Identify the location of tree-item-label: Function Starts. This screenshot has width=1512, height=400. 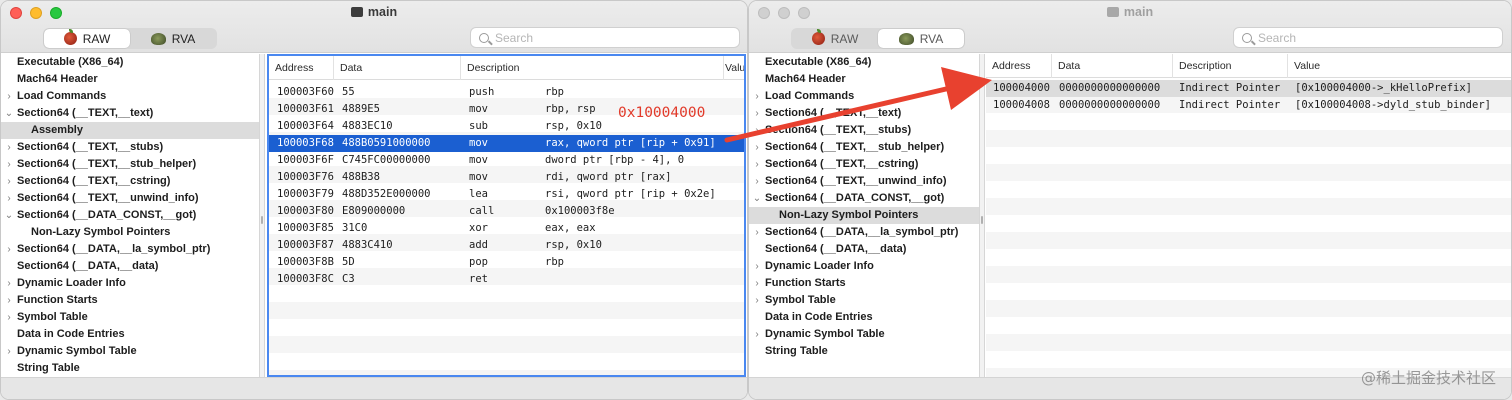
(57, 300).